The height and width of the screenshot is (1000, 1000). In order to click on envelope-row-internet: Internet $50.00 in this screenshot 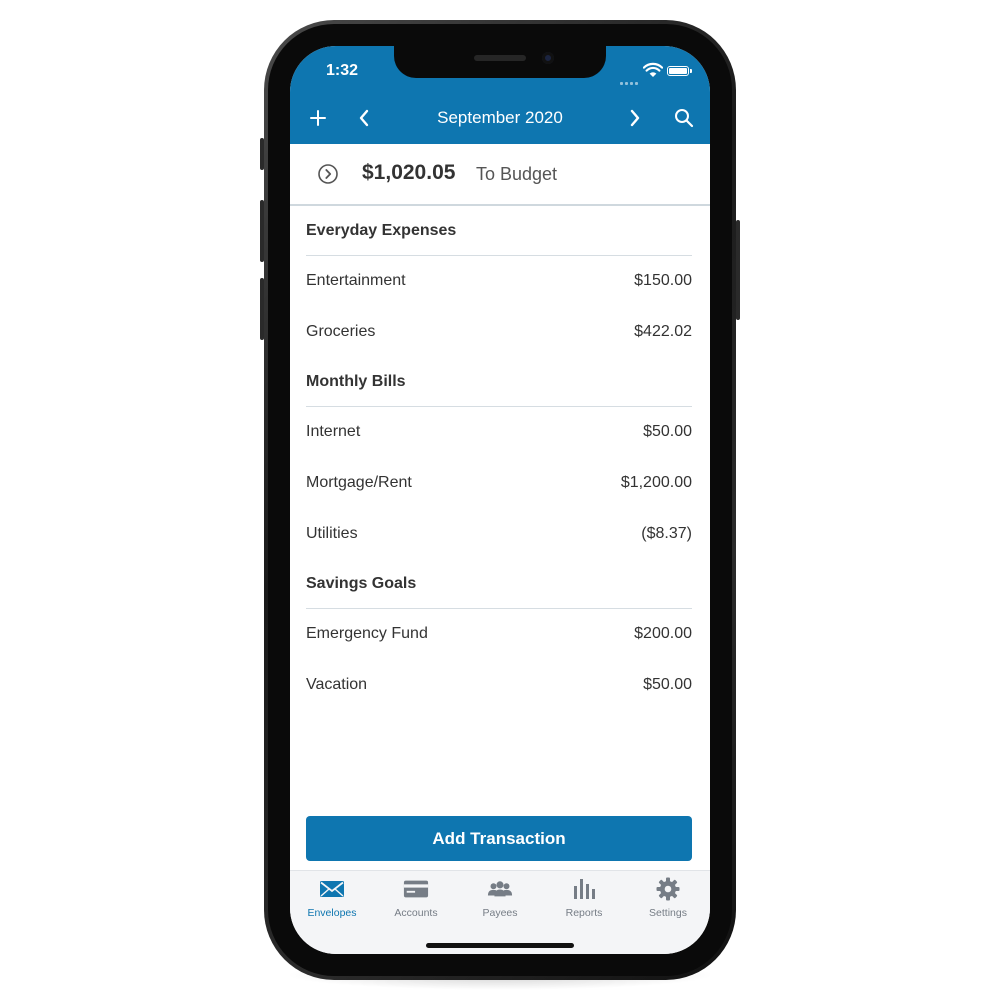, I will do `click(499, 432)`.